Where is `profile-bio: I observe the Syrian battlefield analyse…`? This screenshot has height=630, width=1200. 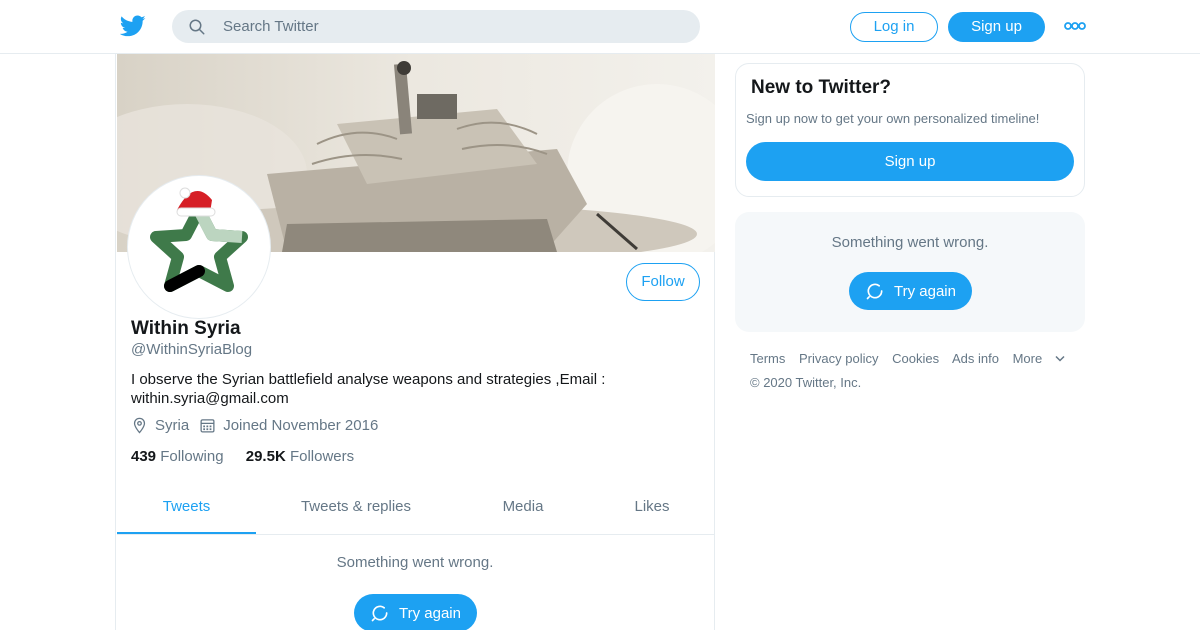
profile-bio: I observe the Syrian battlefield analyse… is located at coordinates (368, 389).